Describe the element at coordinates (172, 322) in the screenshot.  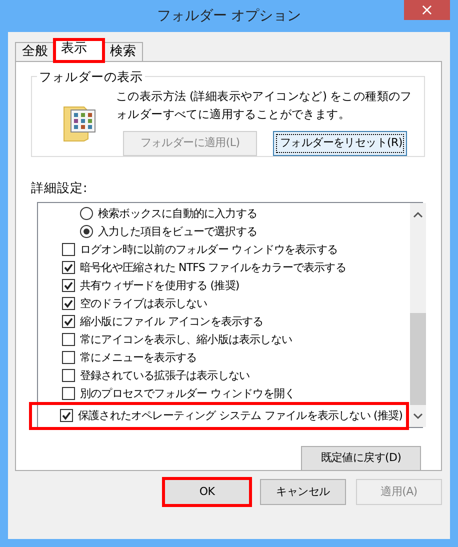
I see `option-label: 縮小版にファイル アイコンを表示する` at that location.